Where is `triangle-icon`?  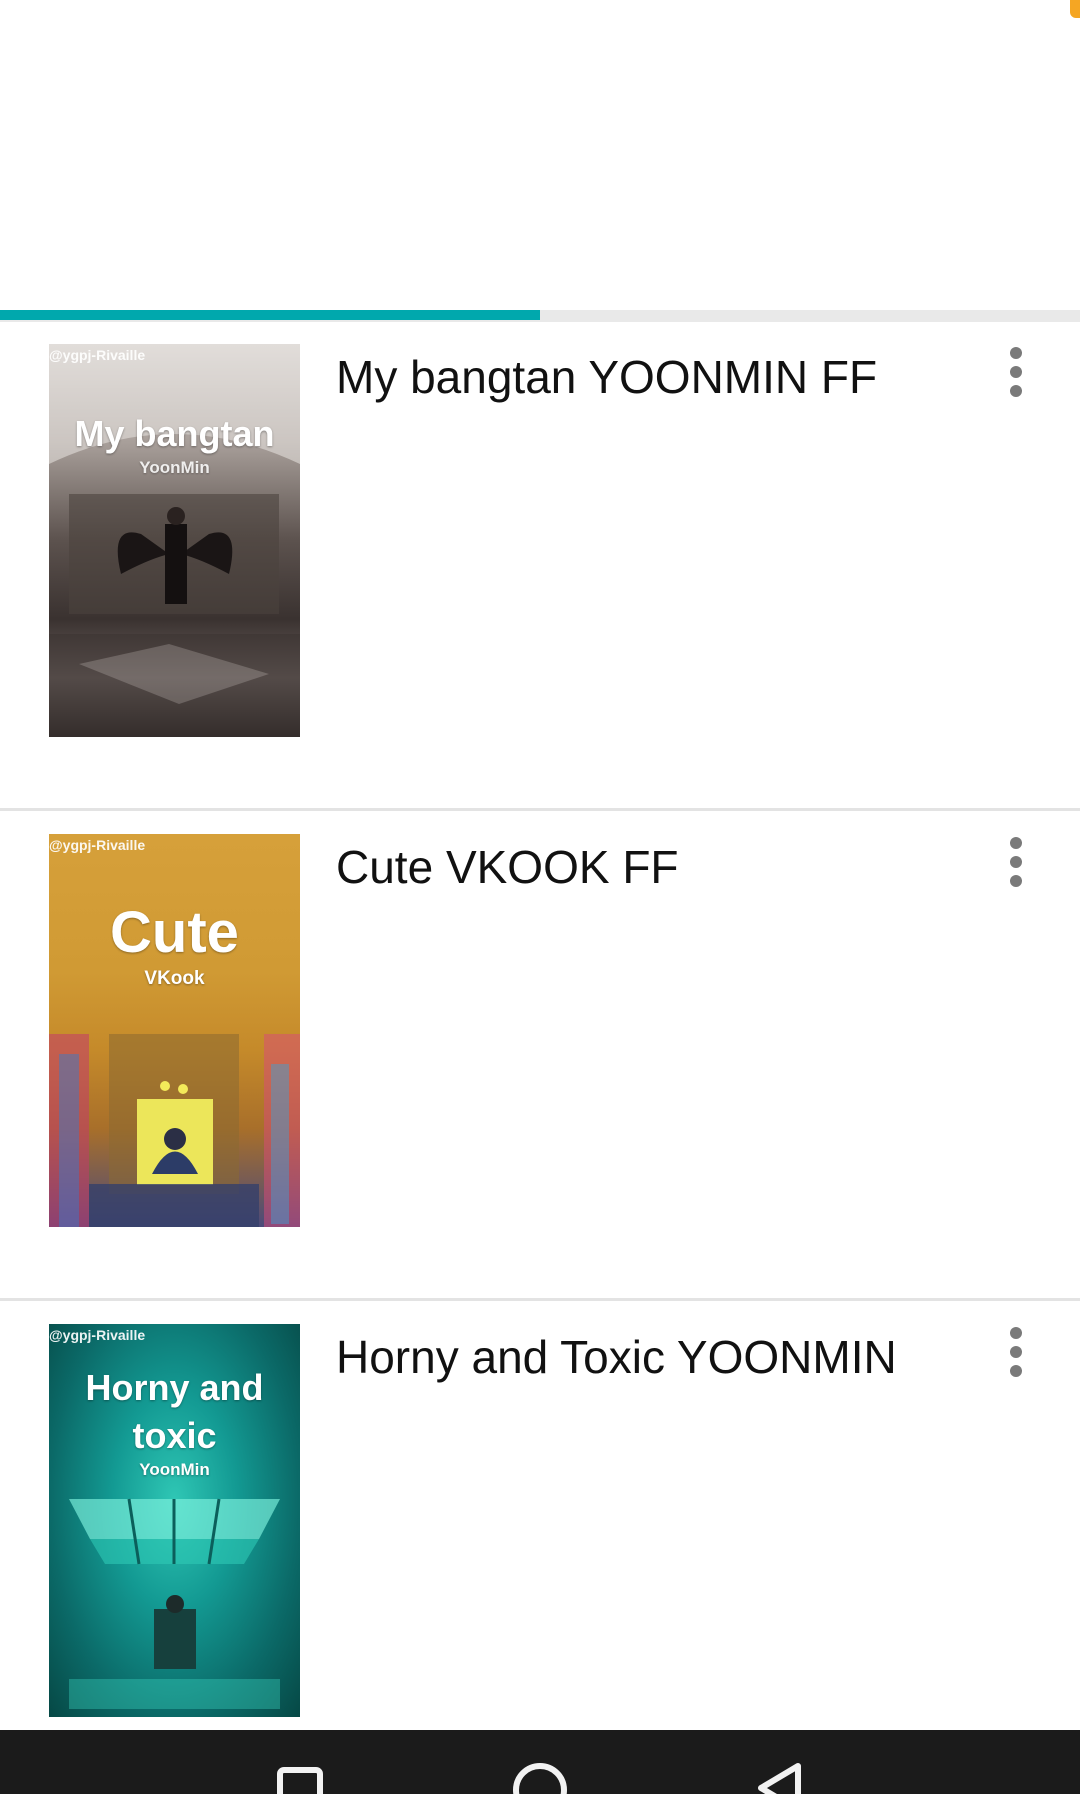 triangle-icon is located at coordinates (779, 1778).